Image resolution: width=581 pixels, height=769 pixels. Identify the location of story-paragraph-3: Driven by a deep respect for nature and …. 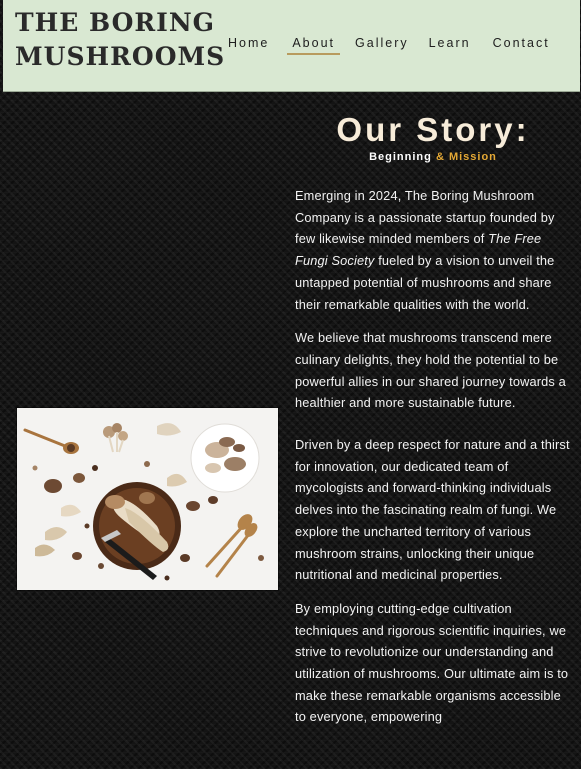
(432, 510).